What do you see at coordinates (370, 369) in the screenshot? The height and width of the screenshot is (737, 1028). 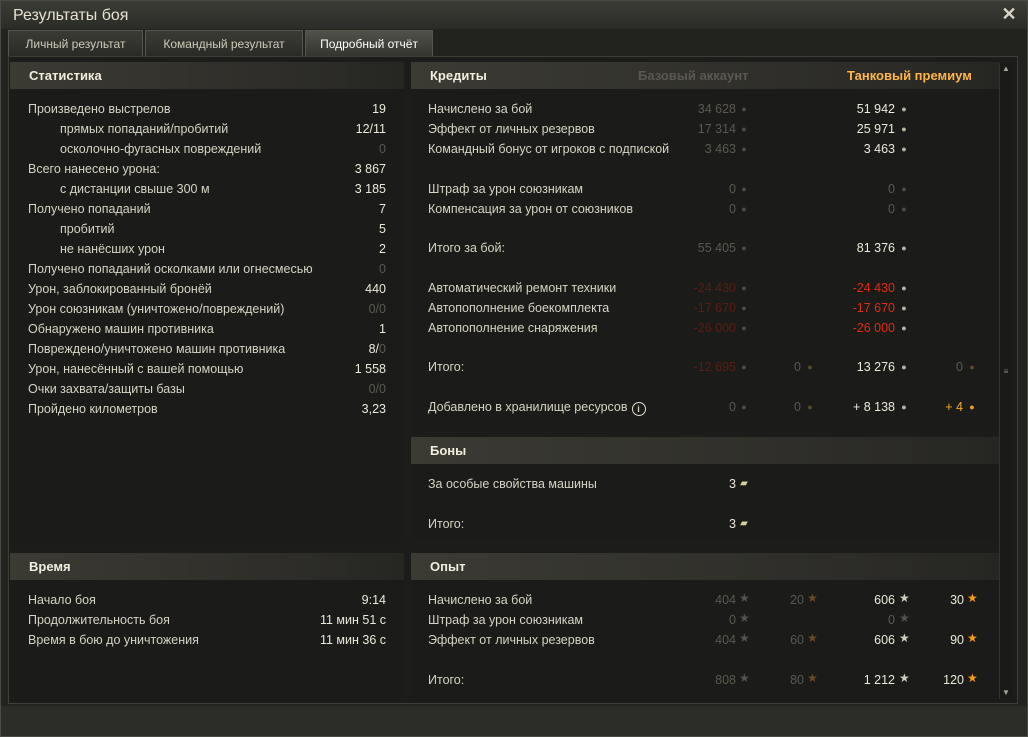 I see `stat-value: 1 558` at bounding box center [370, 369].